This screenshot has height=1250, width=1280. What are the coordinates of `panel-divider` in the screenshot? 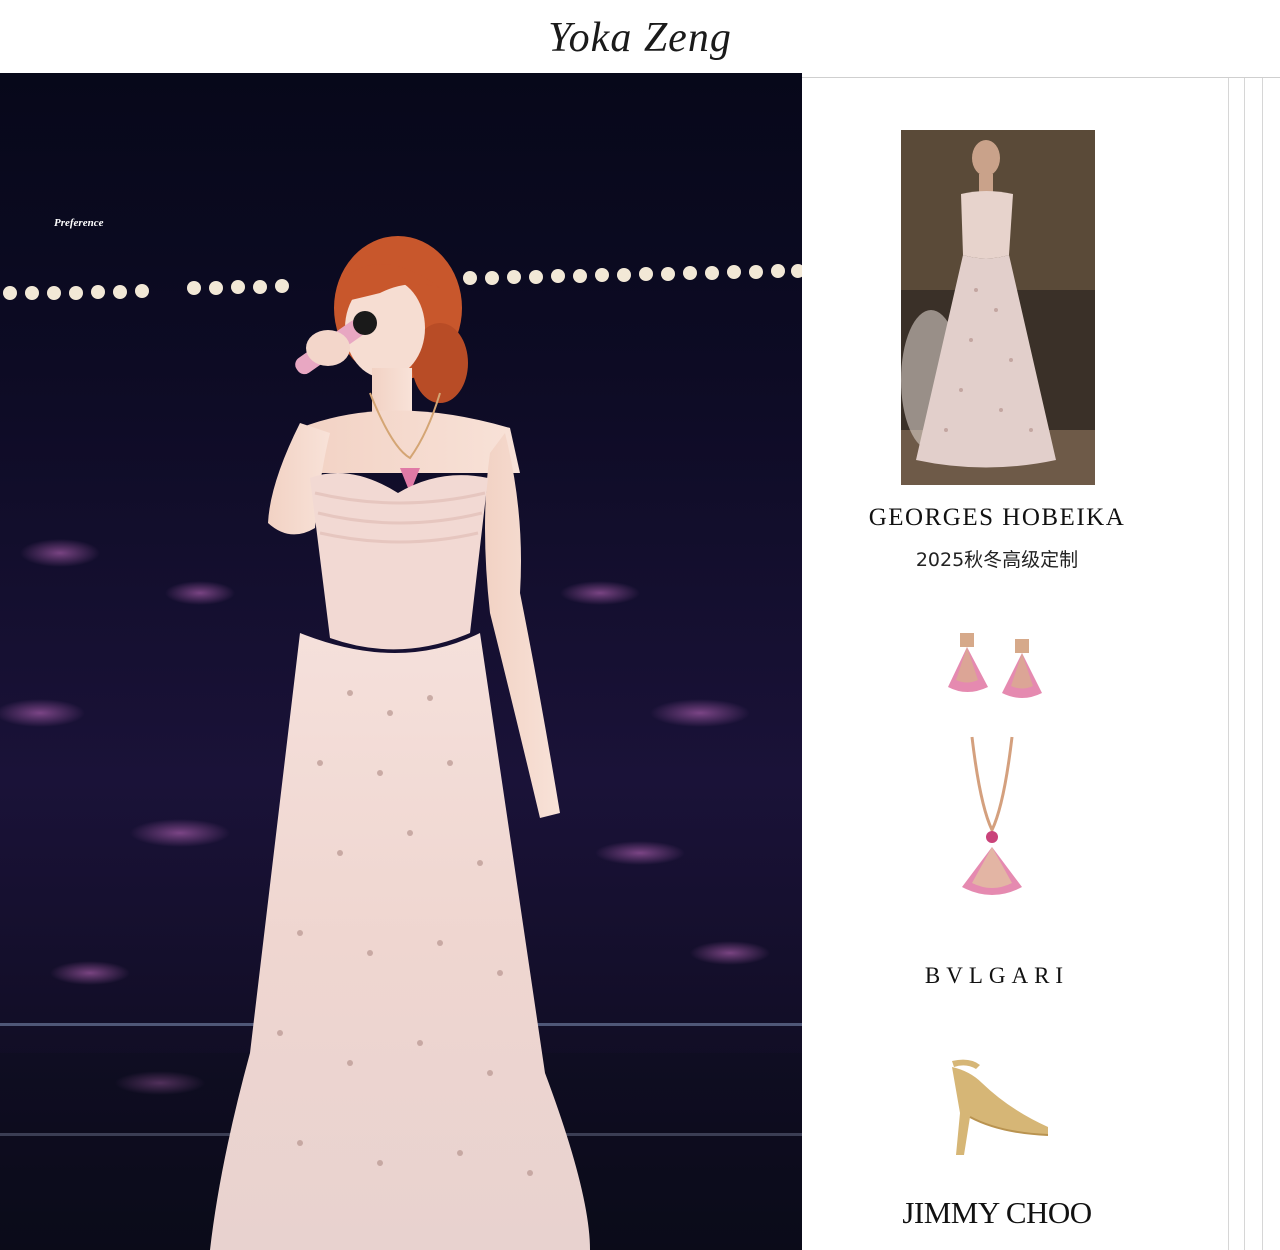 It's located at (1041, 77).